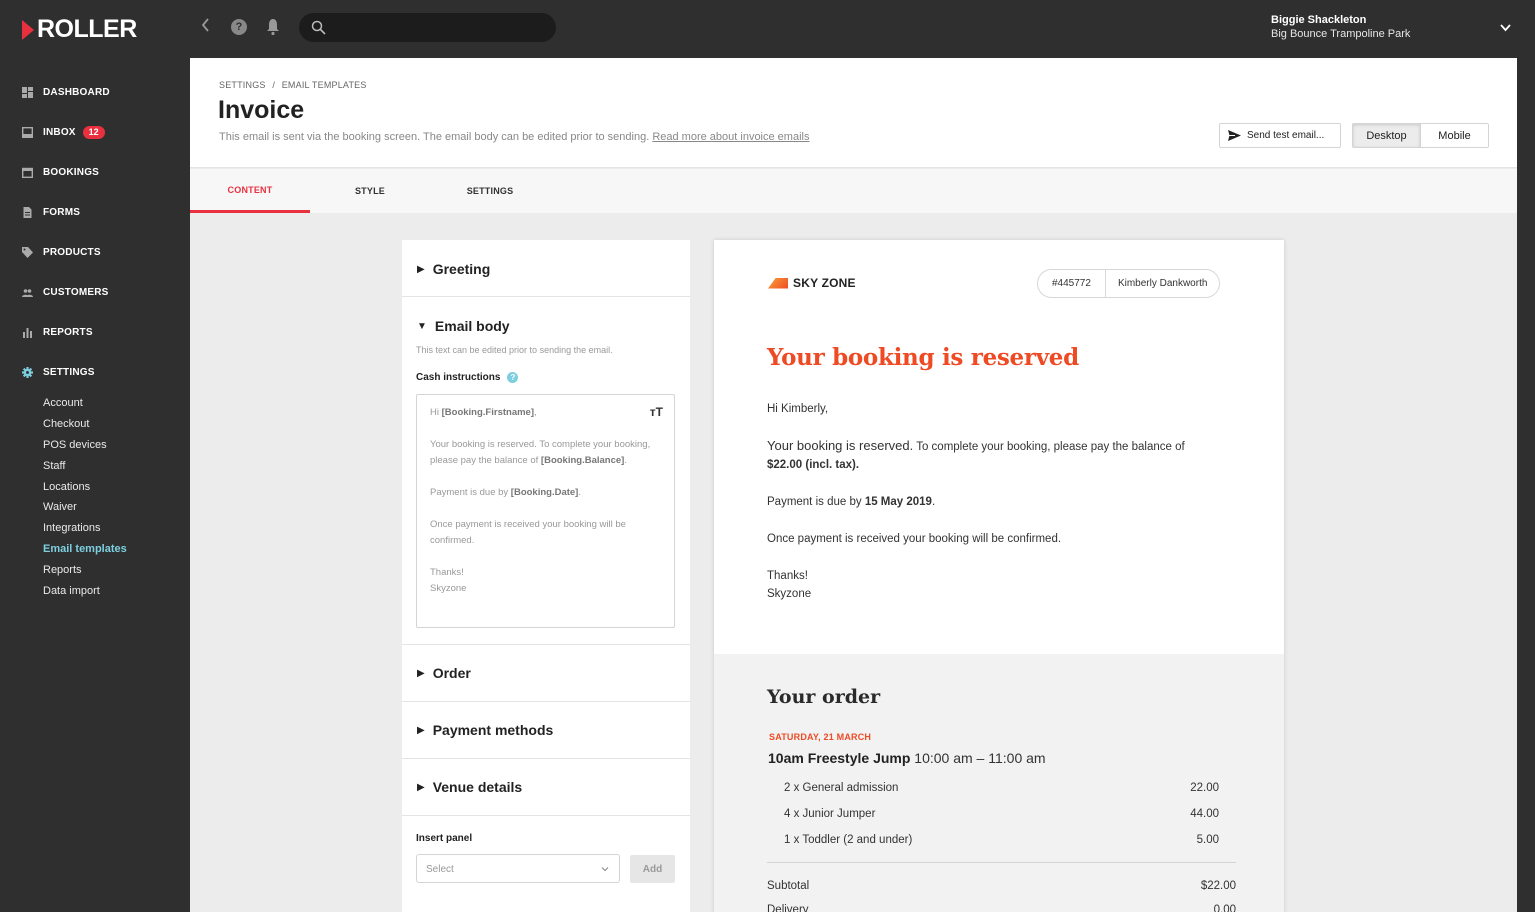  Describe the element at coordinates (27, 252) in the screenshot. I see `tag-icon` at that location.